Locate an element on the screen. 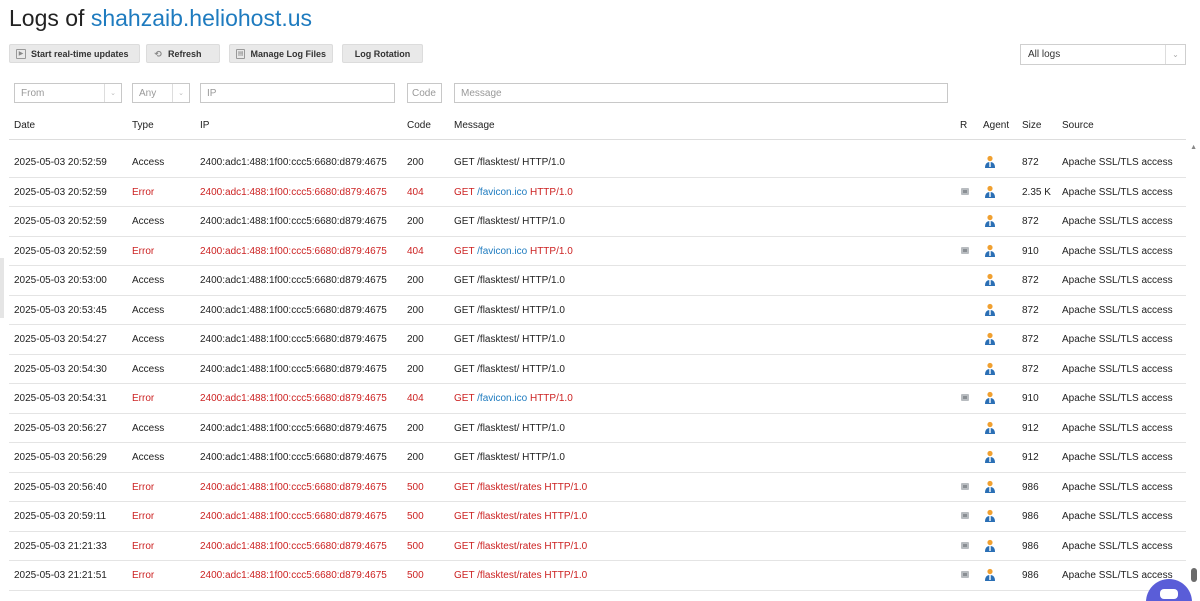 The height and width of the screenshot is (601, 1200). type-filter-select: Any ⌄ is located at coordinates (161, 93).